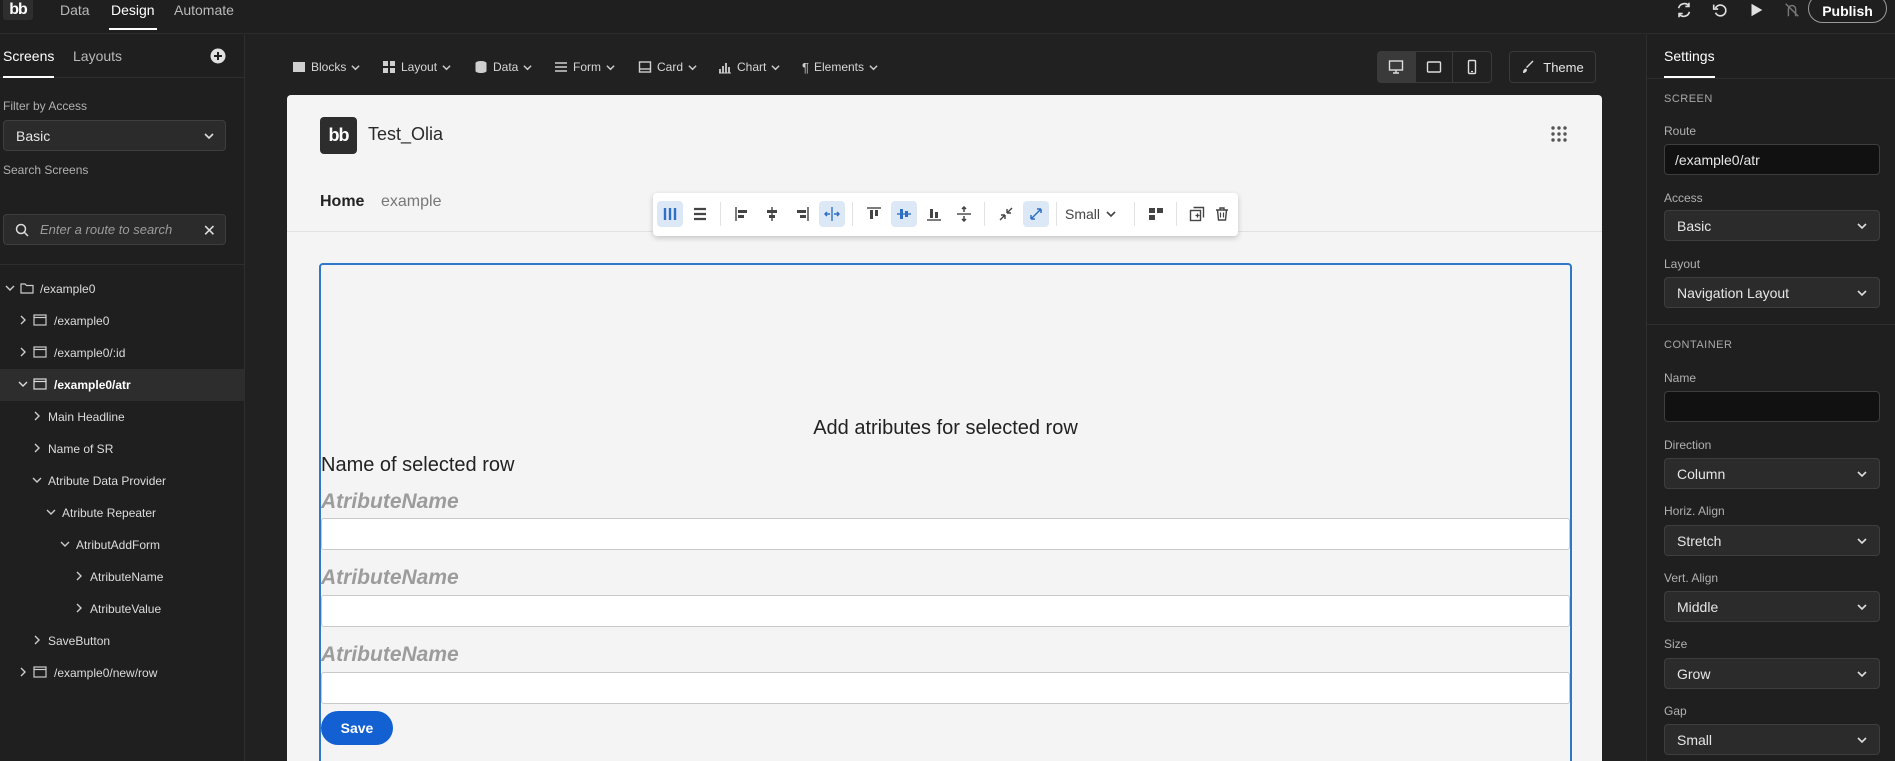  What do you see at coordinates (1772, 540) in the screenshot?
I see `horiz-align-select: Stretch` at bounding box center [1772, 540].